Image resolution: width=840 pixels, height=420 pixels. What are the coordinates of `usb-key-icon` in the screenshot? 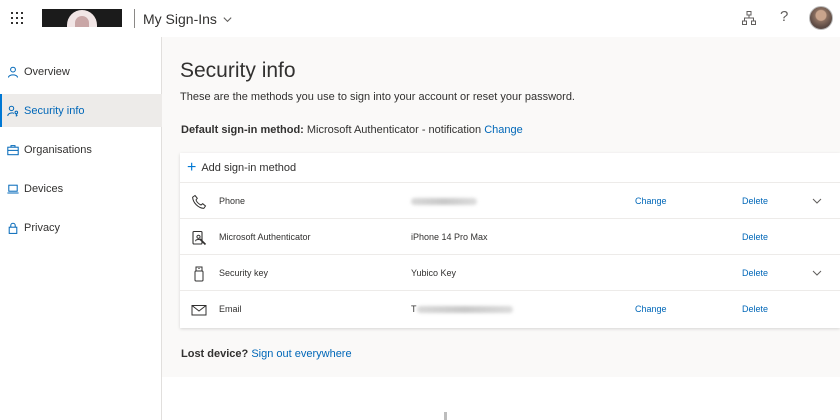 It's located at (199, 274).